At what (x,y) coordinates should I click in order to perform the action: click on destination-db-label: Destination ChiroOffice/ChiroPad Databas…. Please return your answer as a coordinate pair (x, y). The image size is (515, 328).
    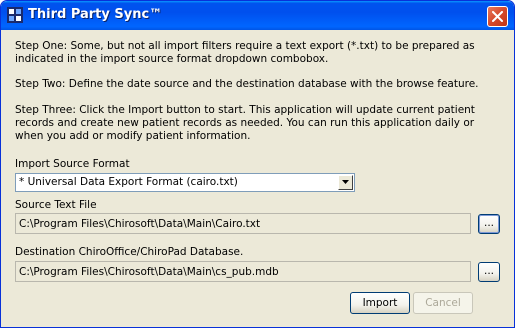
    Looking at the image, I should click on (129, 252).